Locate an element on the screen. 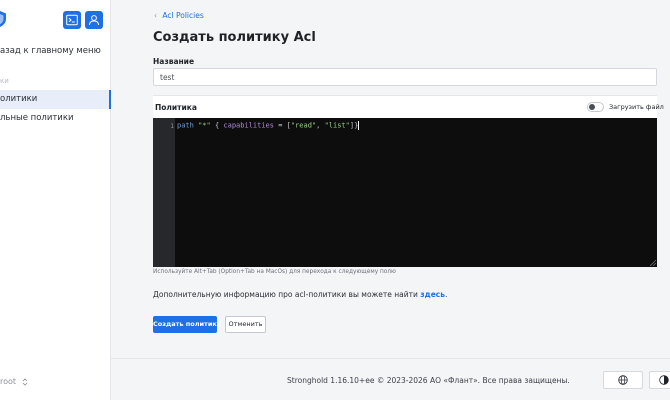 This screenshot has height=400, width=670. upload-file-label: Загрузить файл is located at coordinates (636, 107).